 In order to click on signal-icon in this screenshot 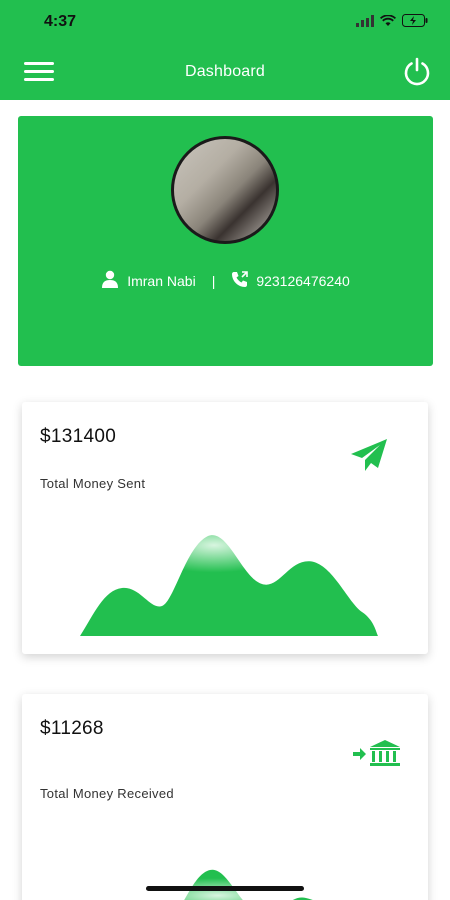, I will do `click(365, 20)`.